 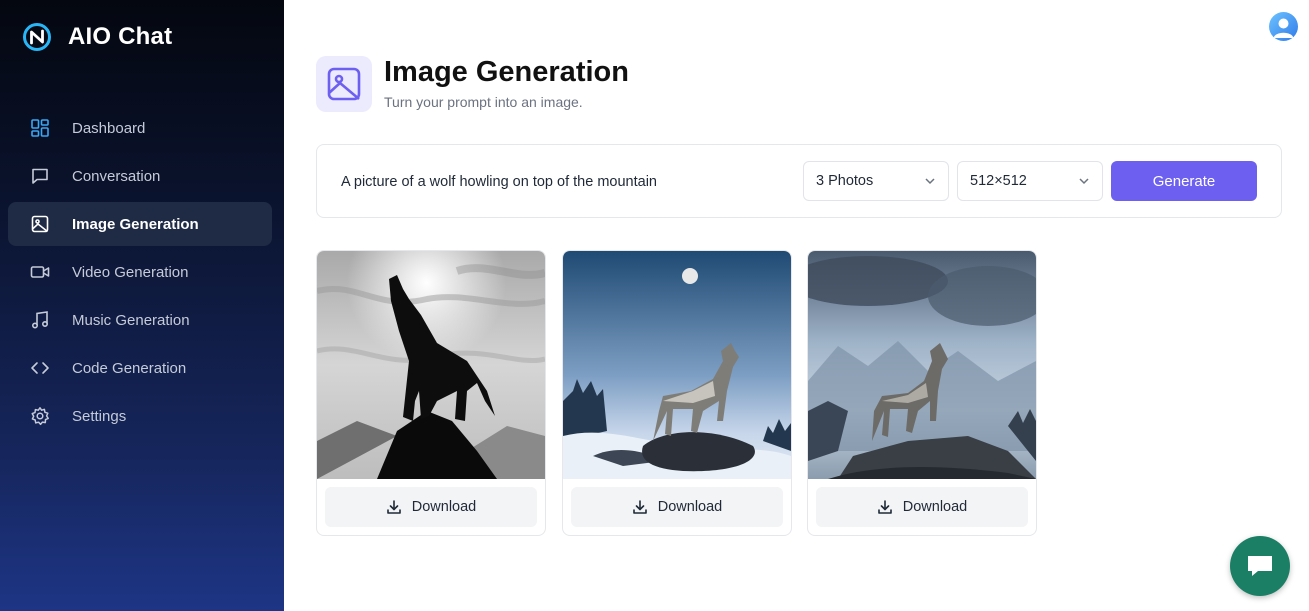 I want to click on sidebar-item-label: Settings, so click(x=99, y=416).